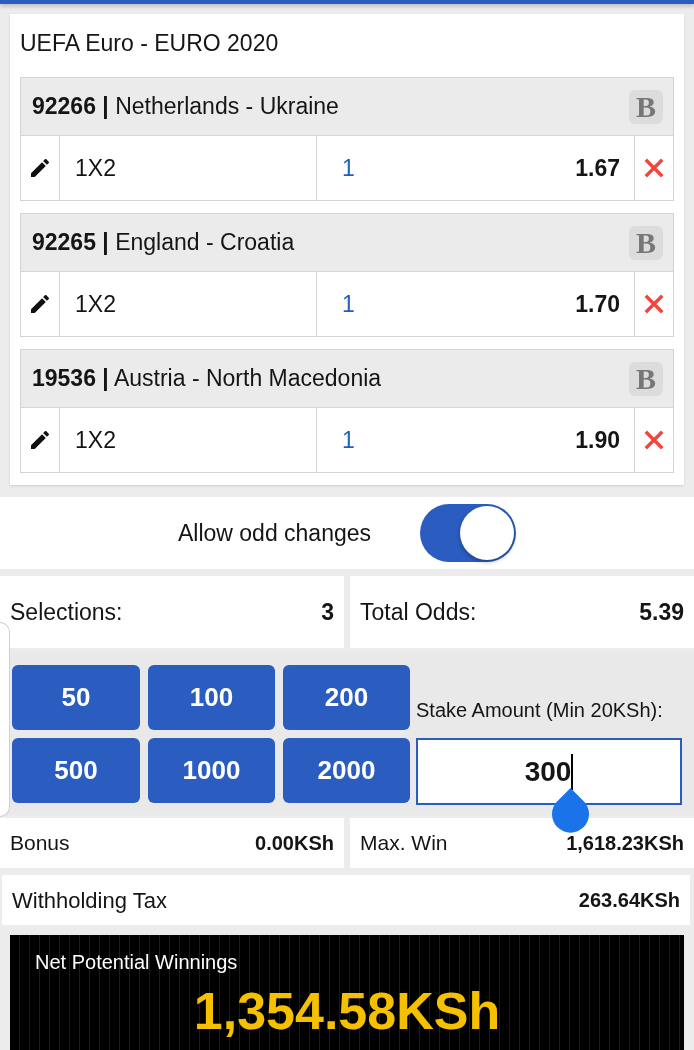 The height and width of the screenshot is (1050, 694). What do you see at coordinates (597, 168) in the screenshot?
I see `odds-text: 1.67` at bounding box center [597, 168].